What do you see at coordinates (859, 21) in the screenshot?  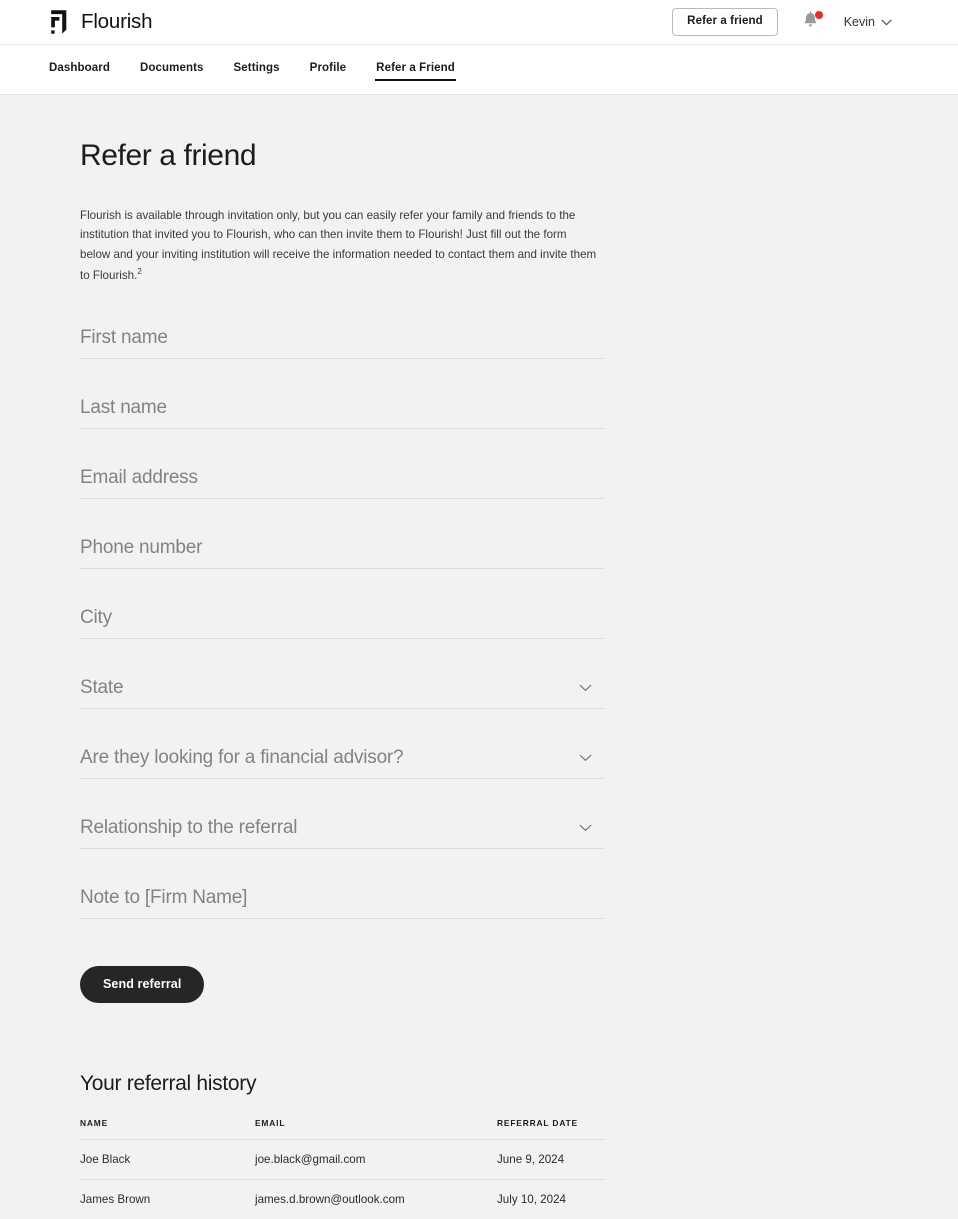 I see `user-name-label: Kevin` at bounding box center [859, 21].